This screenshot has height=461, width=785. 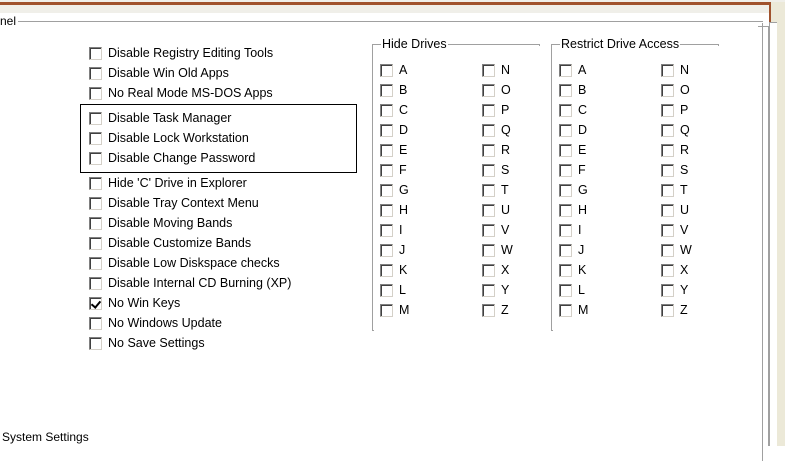 What do you see at coordinates (394, 190) in the screenshot?
I see `hide-drive-g: G` at bounding box center [394, 190].